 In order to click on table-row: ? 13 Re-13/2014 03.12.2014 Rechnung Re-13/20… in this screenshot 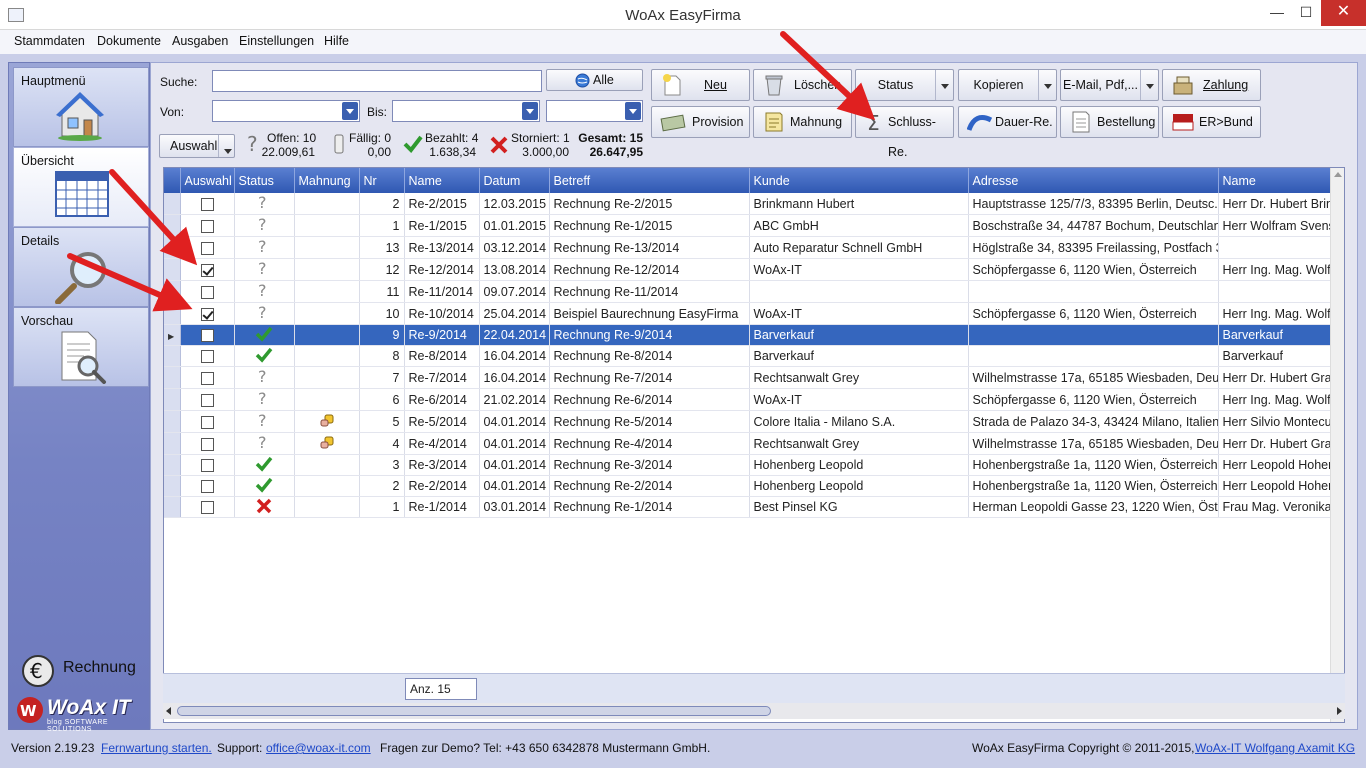, I will do `click(747, 247)`.